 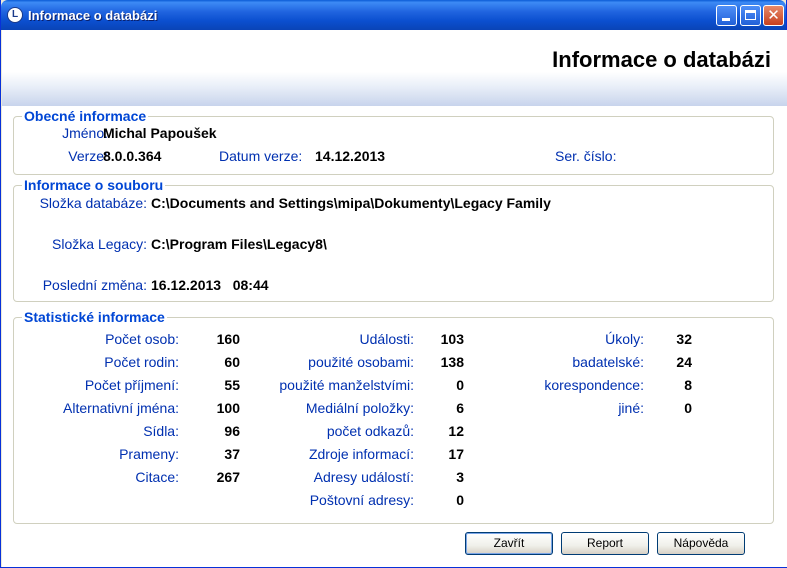 I want to click on dialog-header: Informace o databázi, so click(x=394, y=68).